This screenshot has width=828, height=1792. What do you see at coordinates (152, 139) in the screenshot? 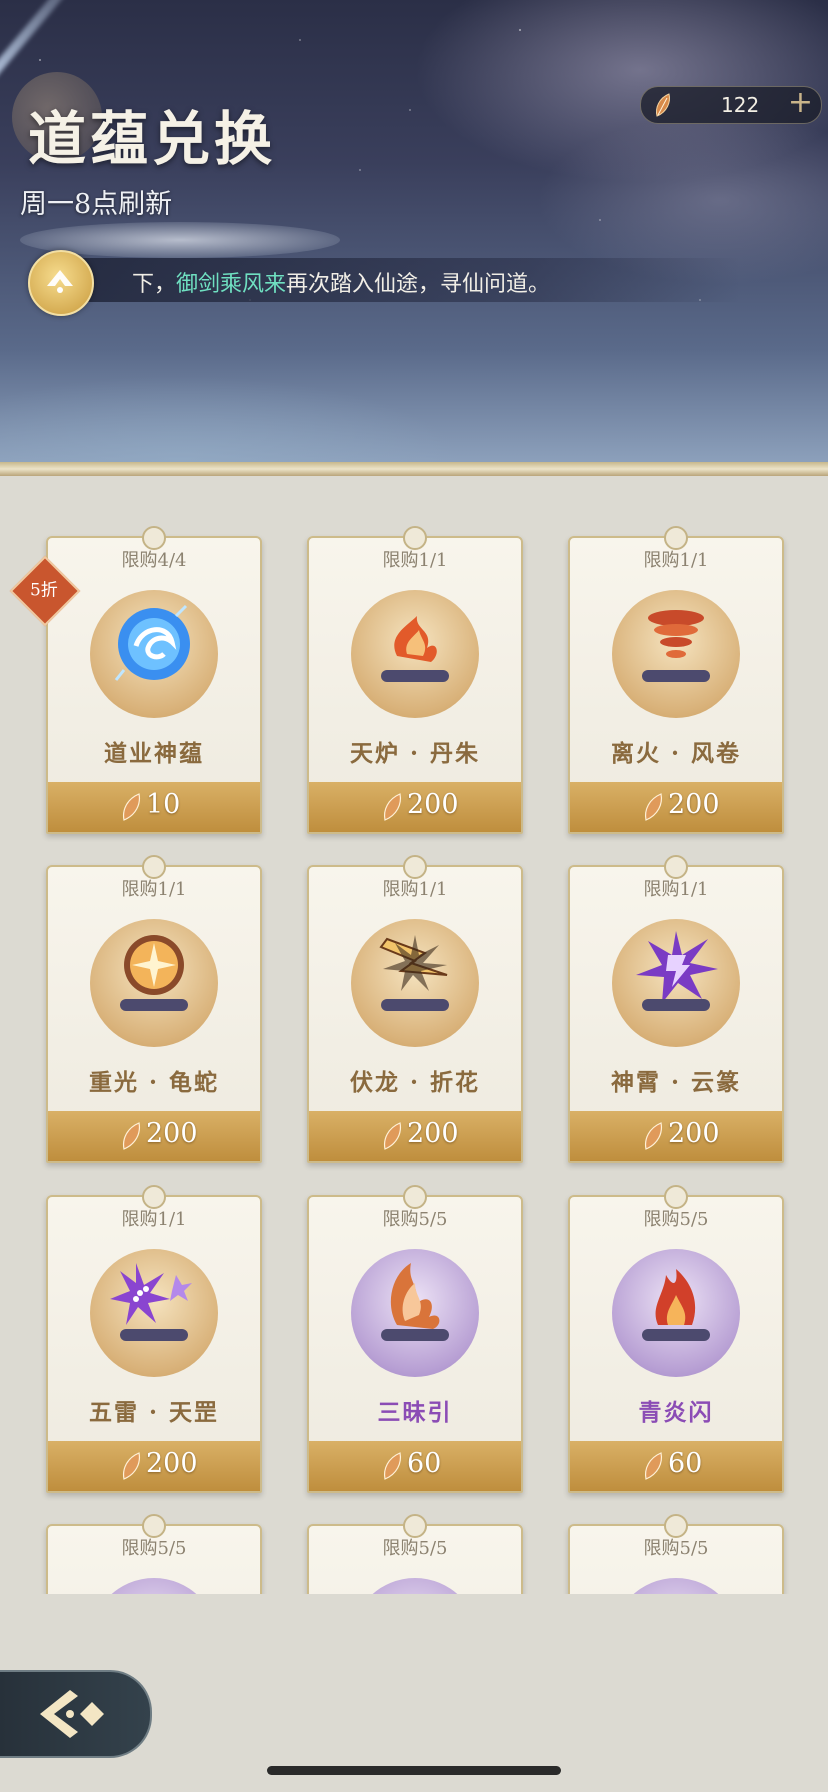
I see `page-title: 道蕴兑换` at bounding box center [152, 139].